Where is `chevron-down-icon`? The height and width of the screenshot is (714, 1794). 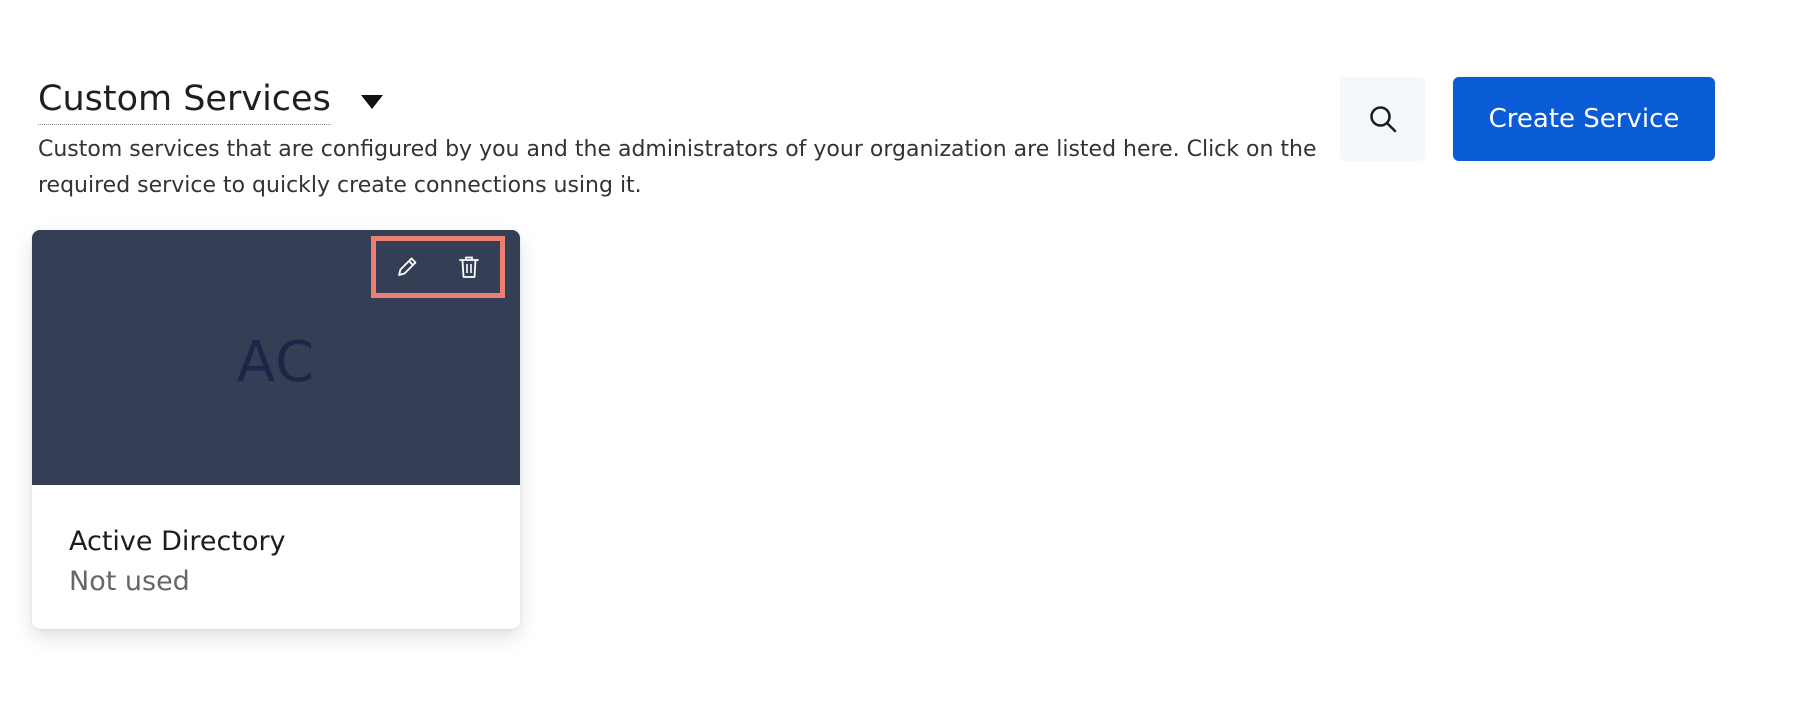 chevron-down-icon is located at coordinates (371, 101).